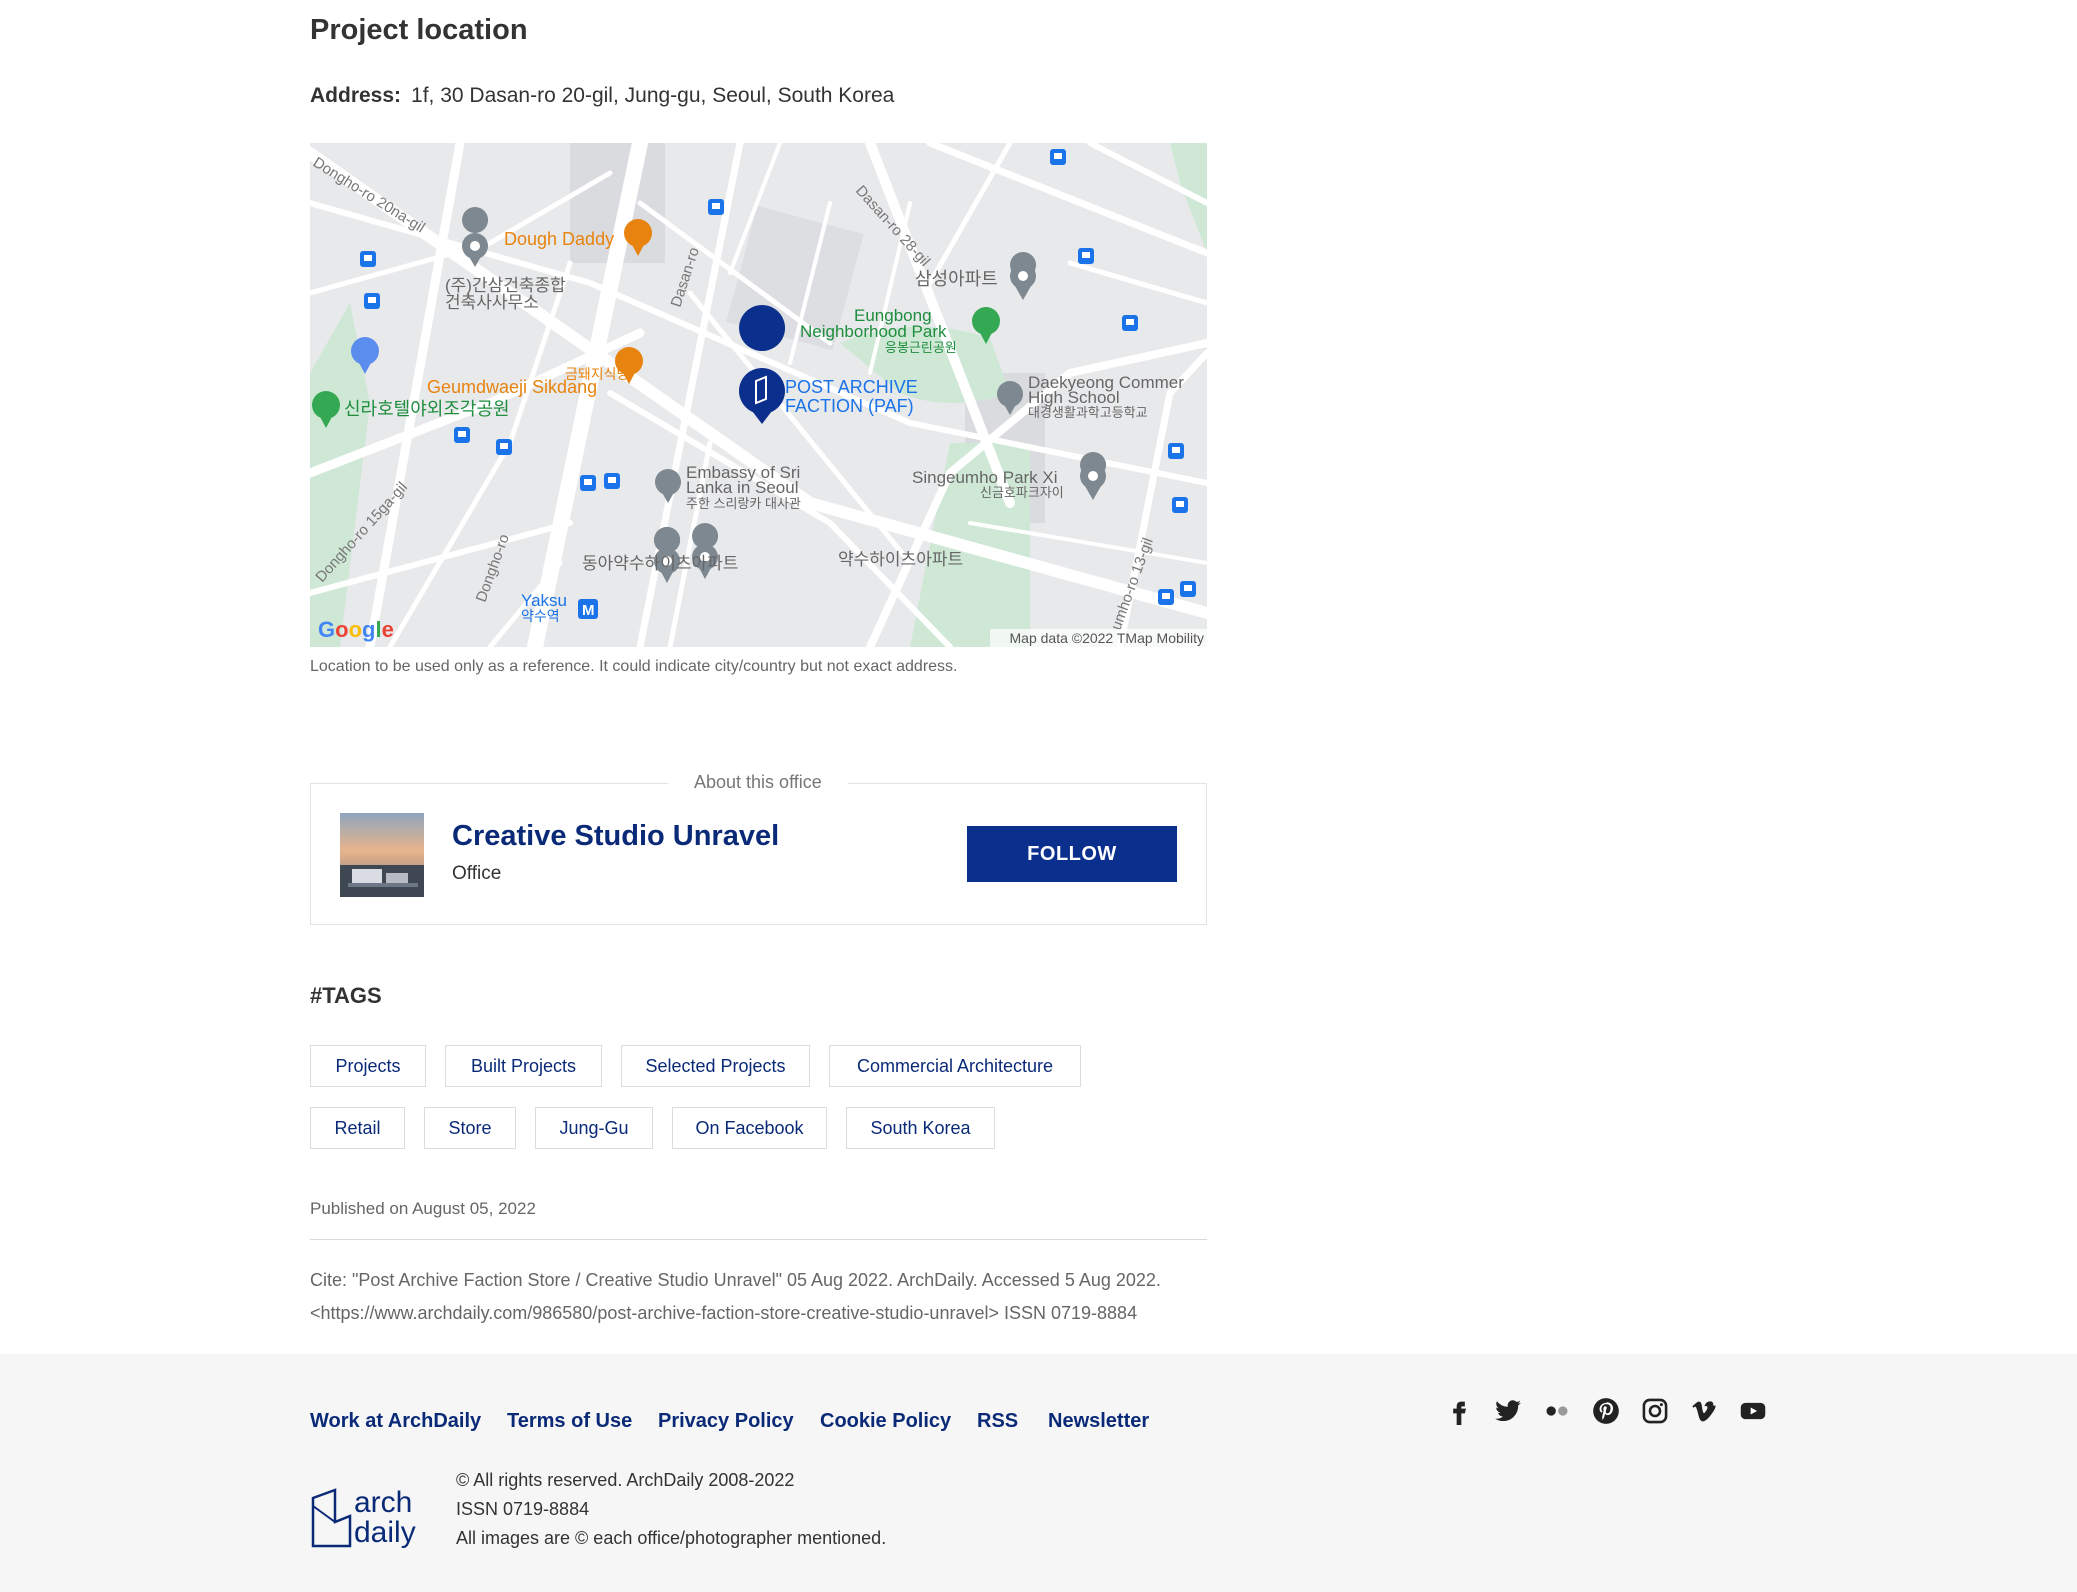 The height and width of the screenshot is (1592, 2077). What do you see at coordinates (1088, 412) in the screenshot?
I see `place-label: 대경생활과학고등학교` at bounding box center [1088, 412].